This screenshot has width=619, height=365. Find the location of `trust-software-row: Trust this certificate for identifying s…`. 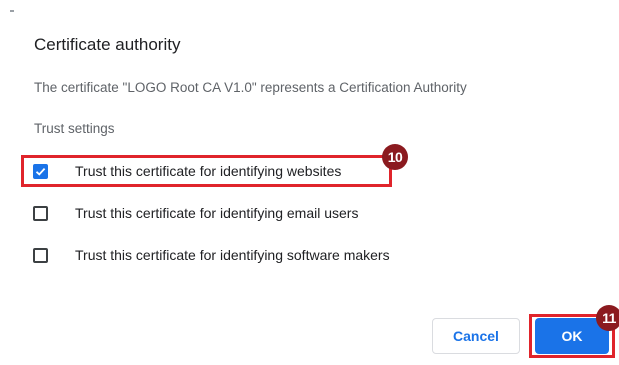

trust-software-row: Trust this certificate for identifying s… is located at coordinates (210, 255).